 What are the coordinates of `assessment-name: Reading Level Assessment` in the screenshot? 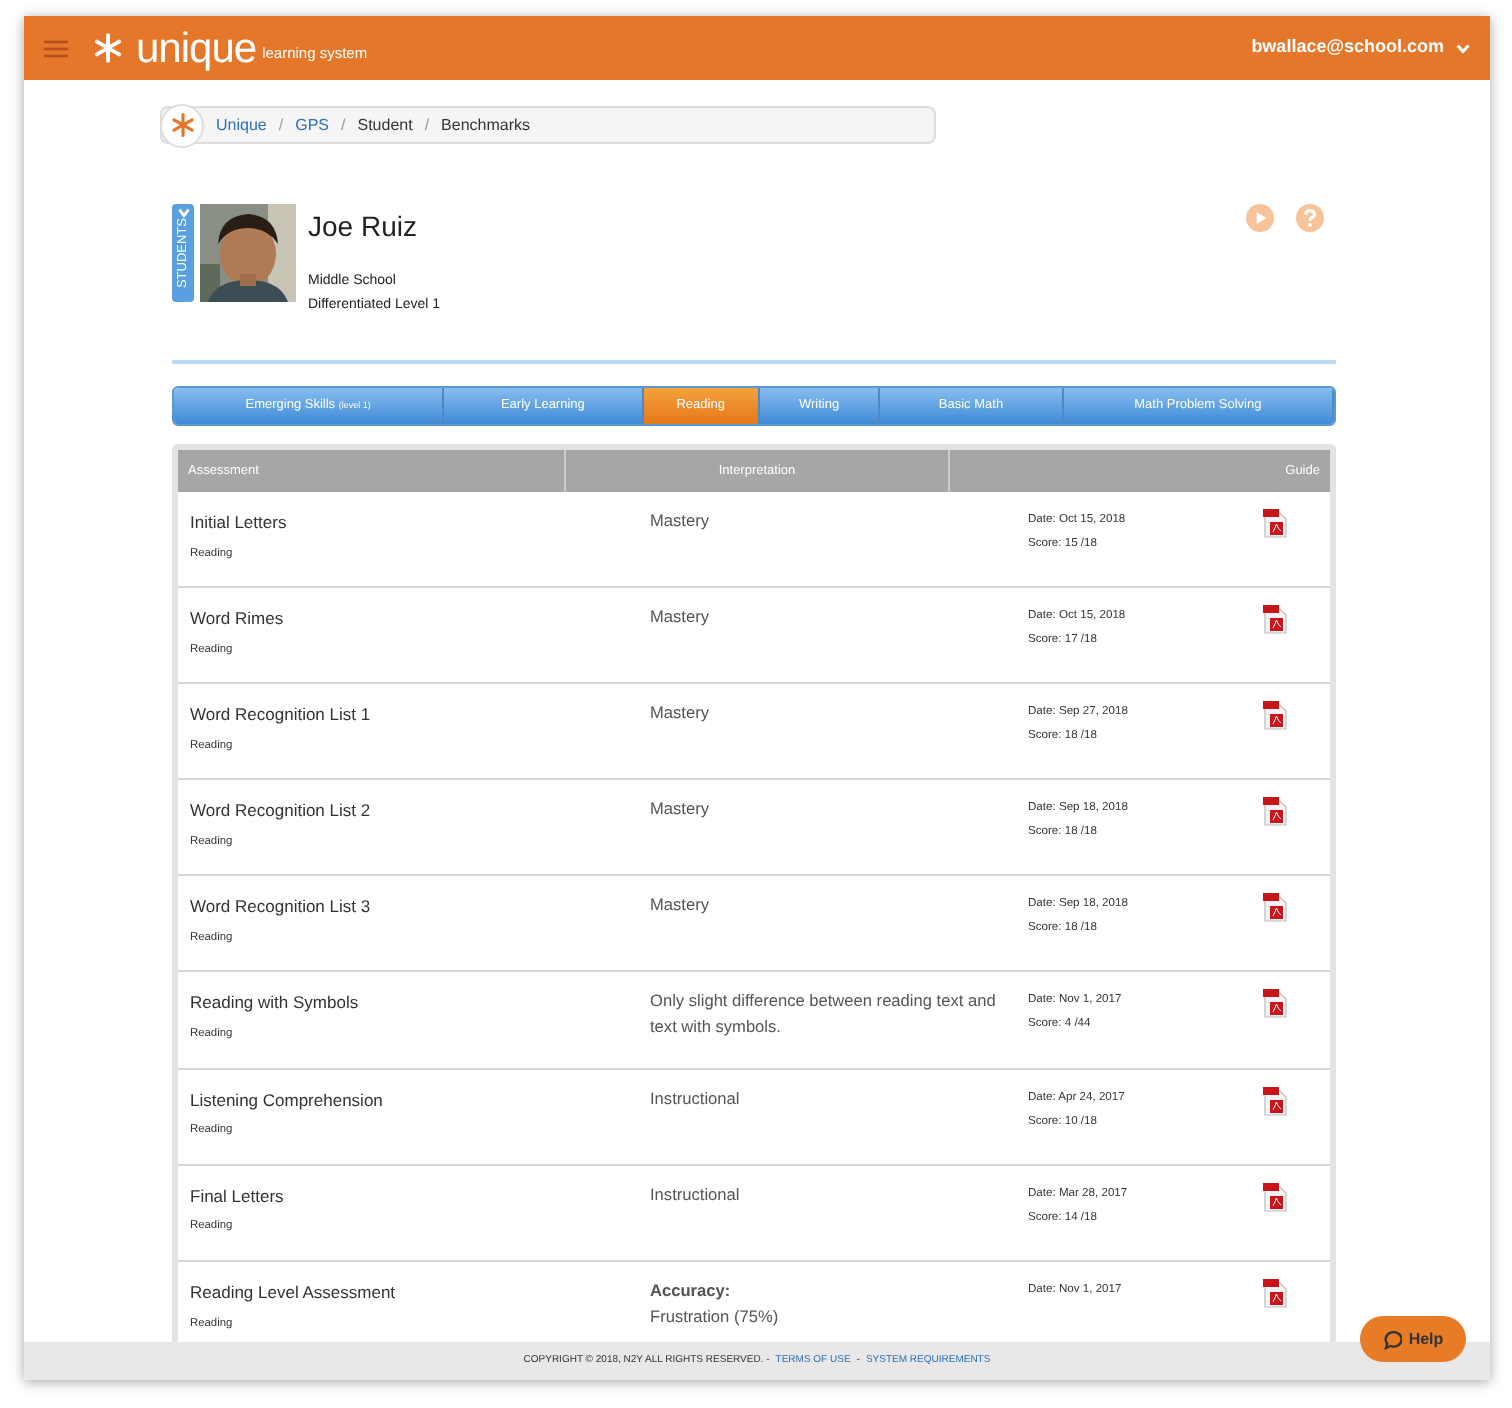 It's located at (294, 1292).